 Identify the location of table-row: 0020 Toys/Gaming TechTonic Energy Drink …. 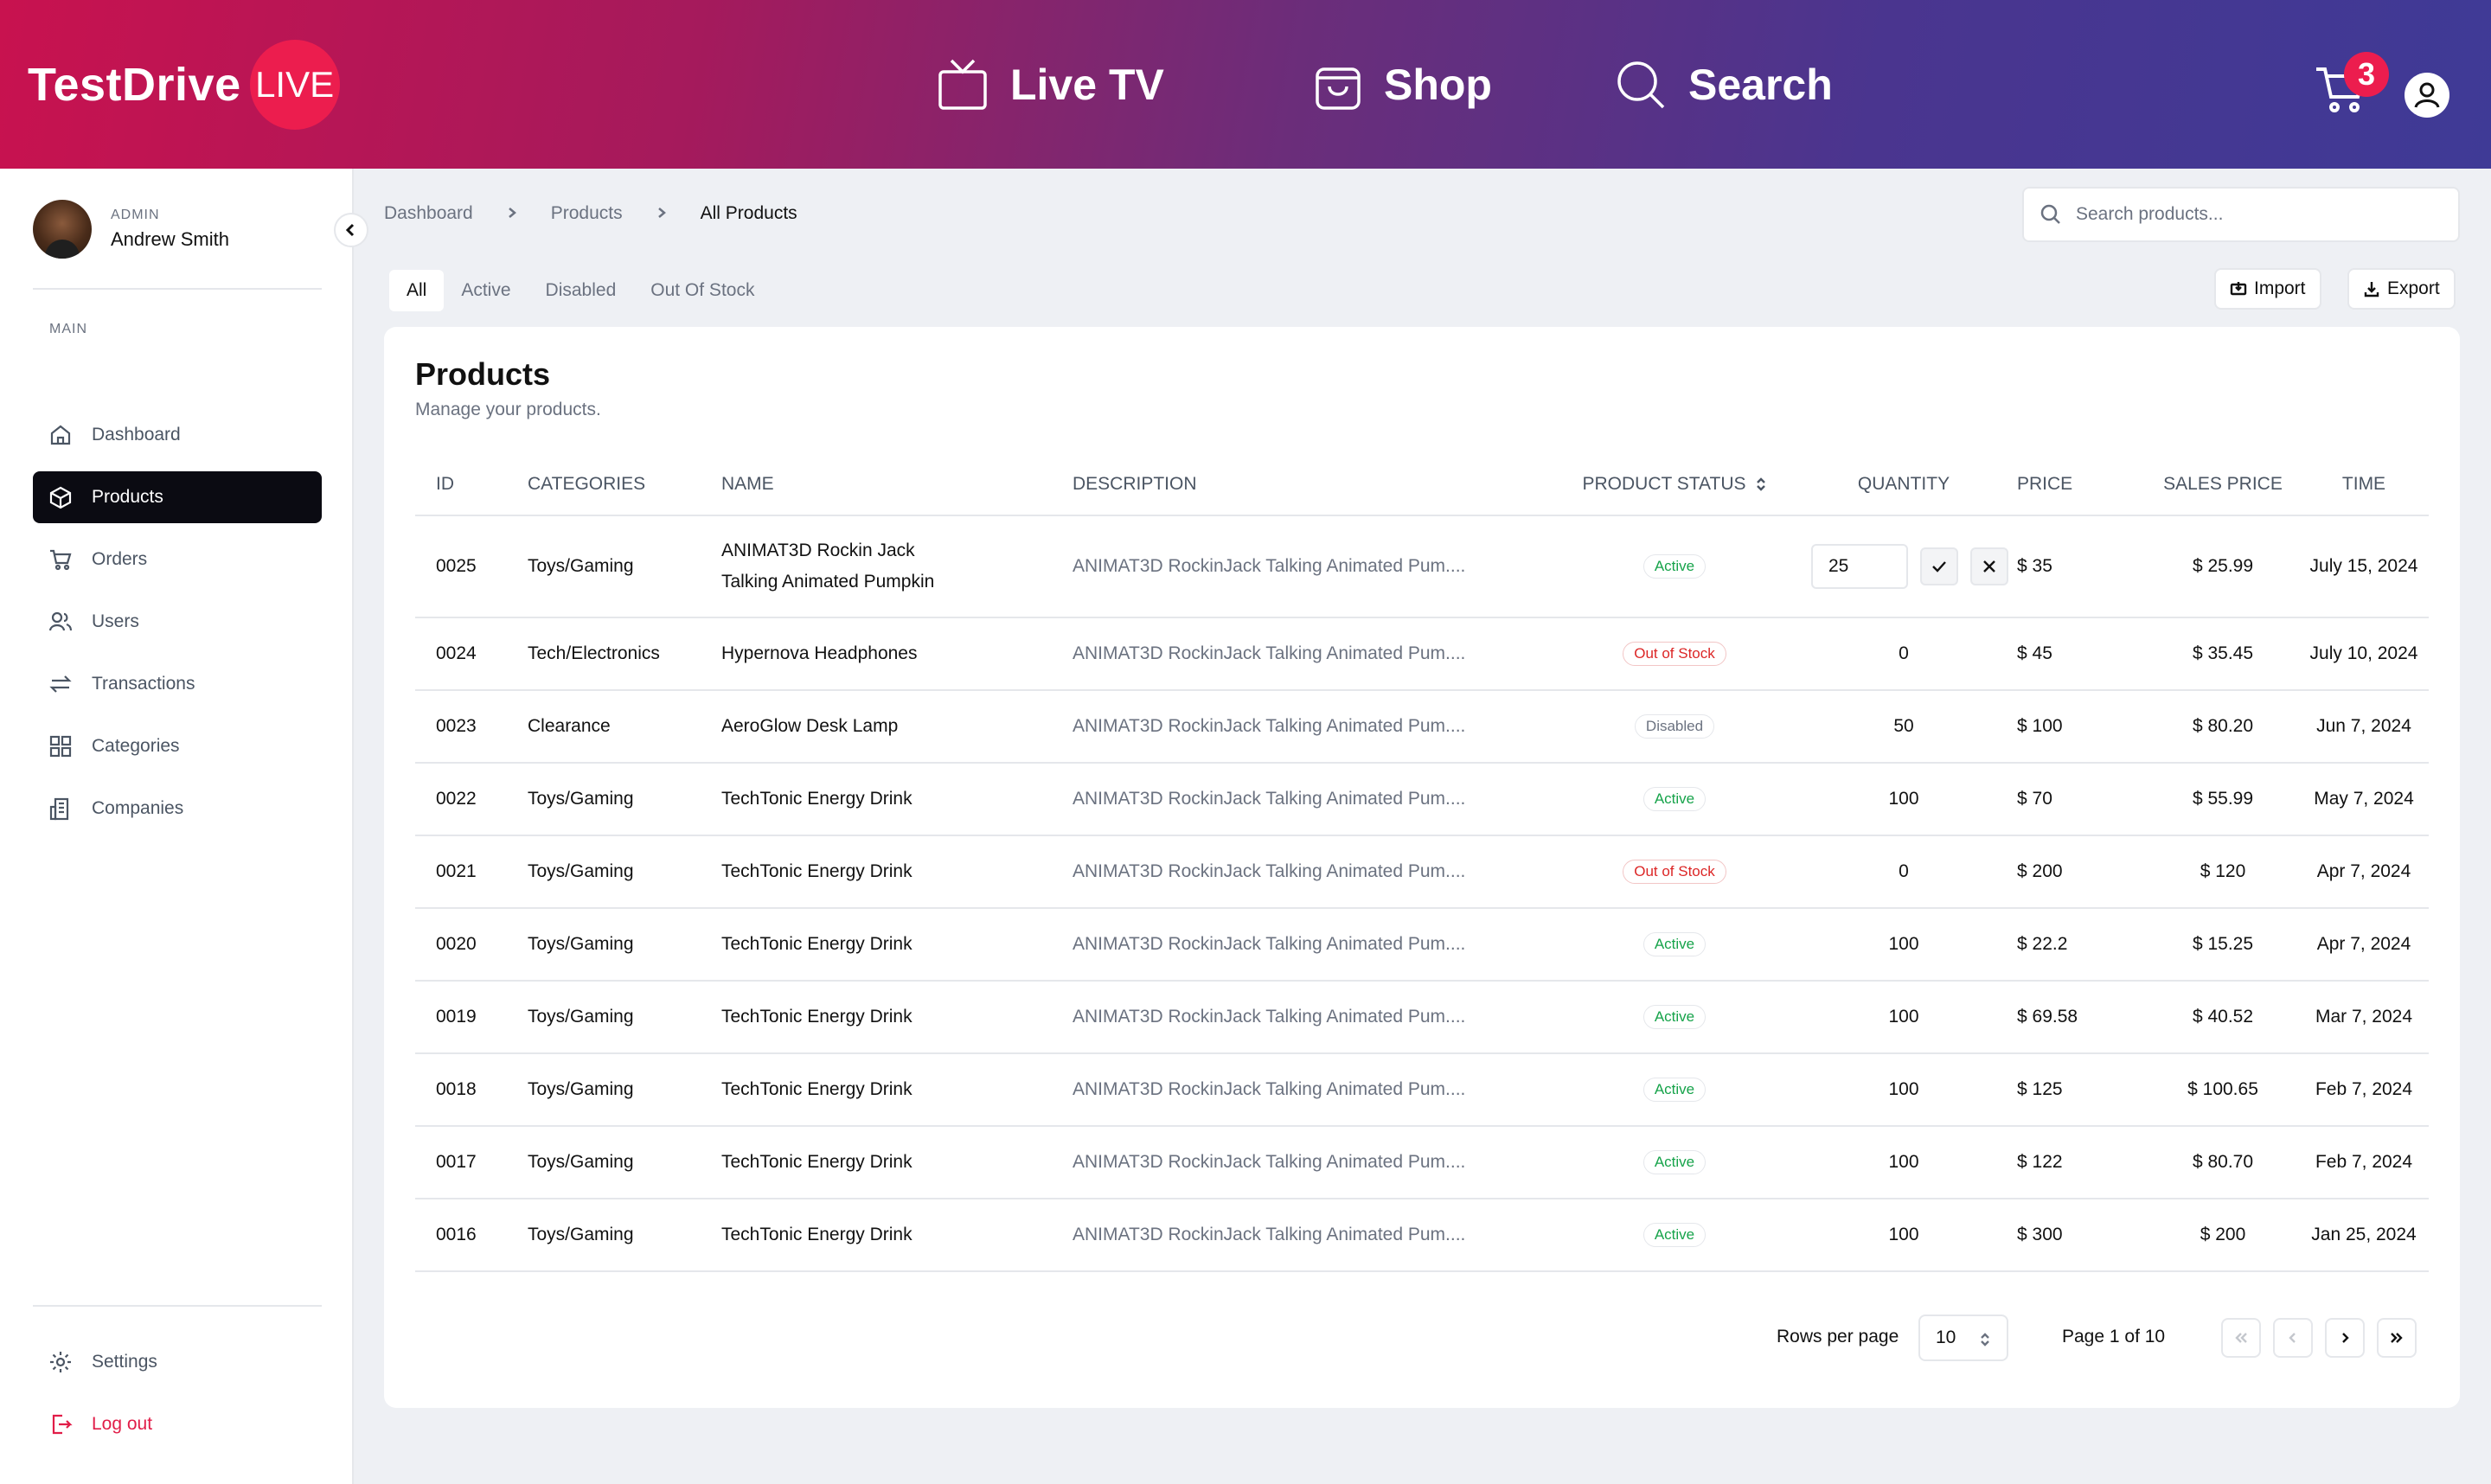
(1422, 945).